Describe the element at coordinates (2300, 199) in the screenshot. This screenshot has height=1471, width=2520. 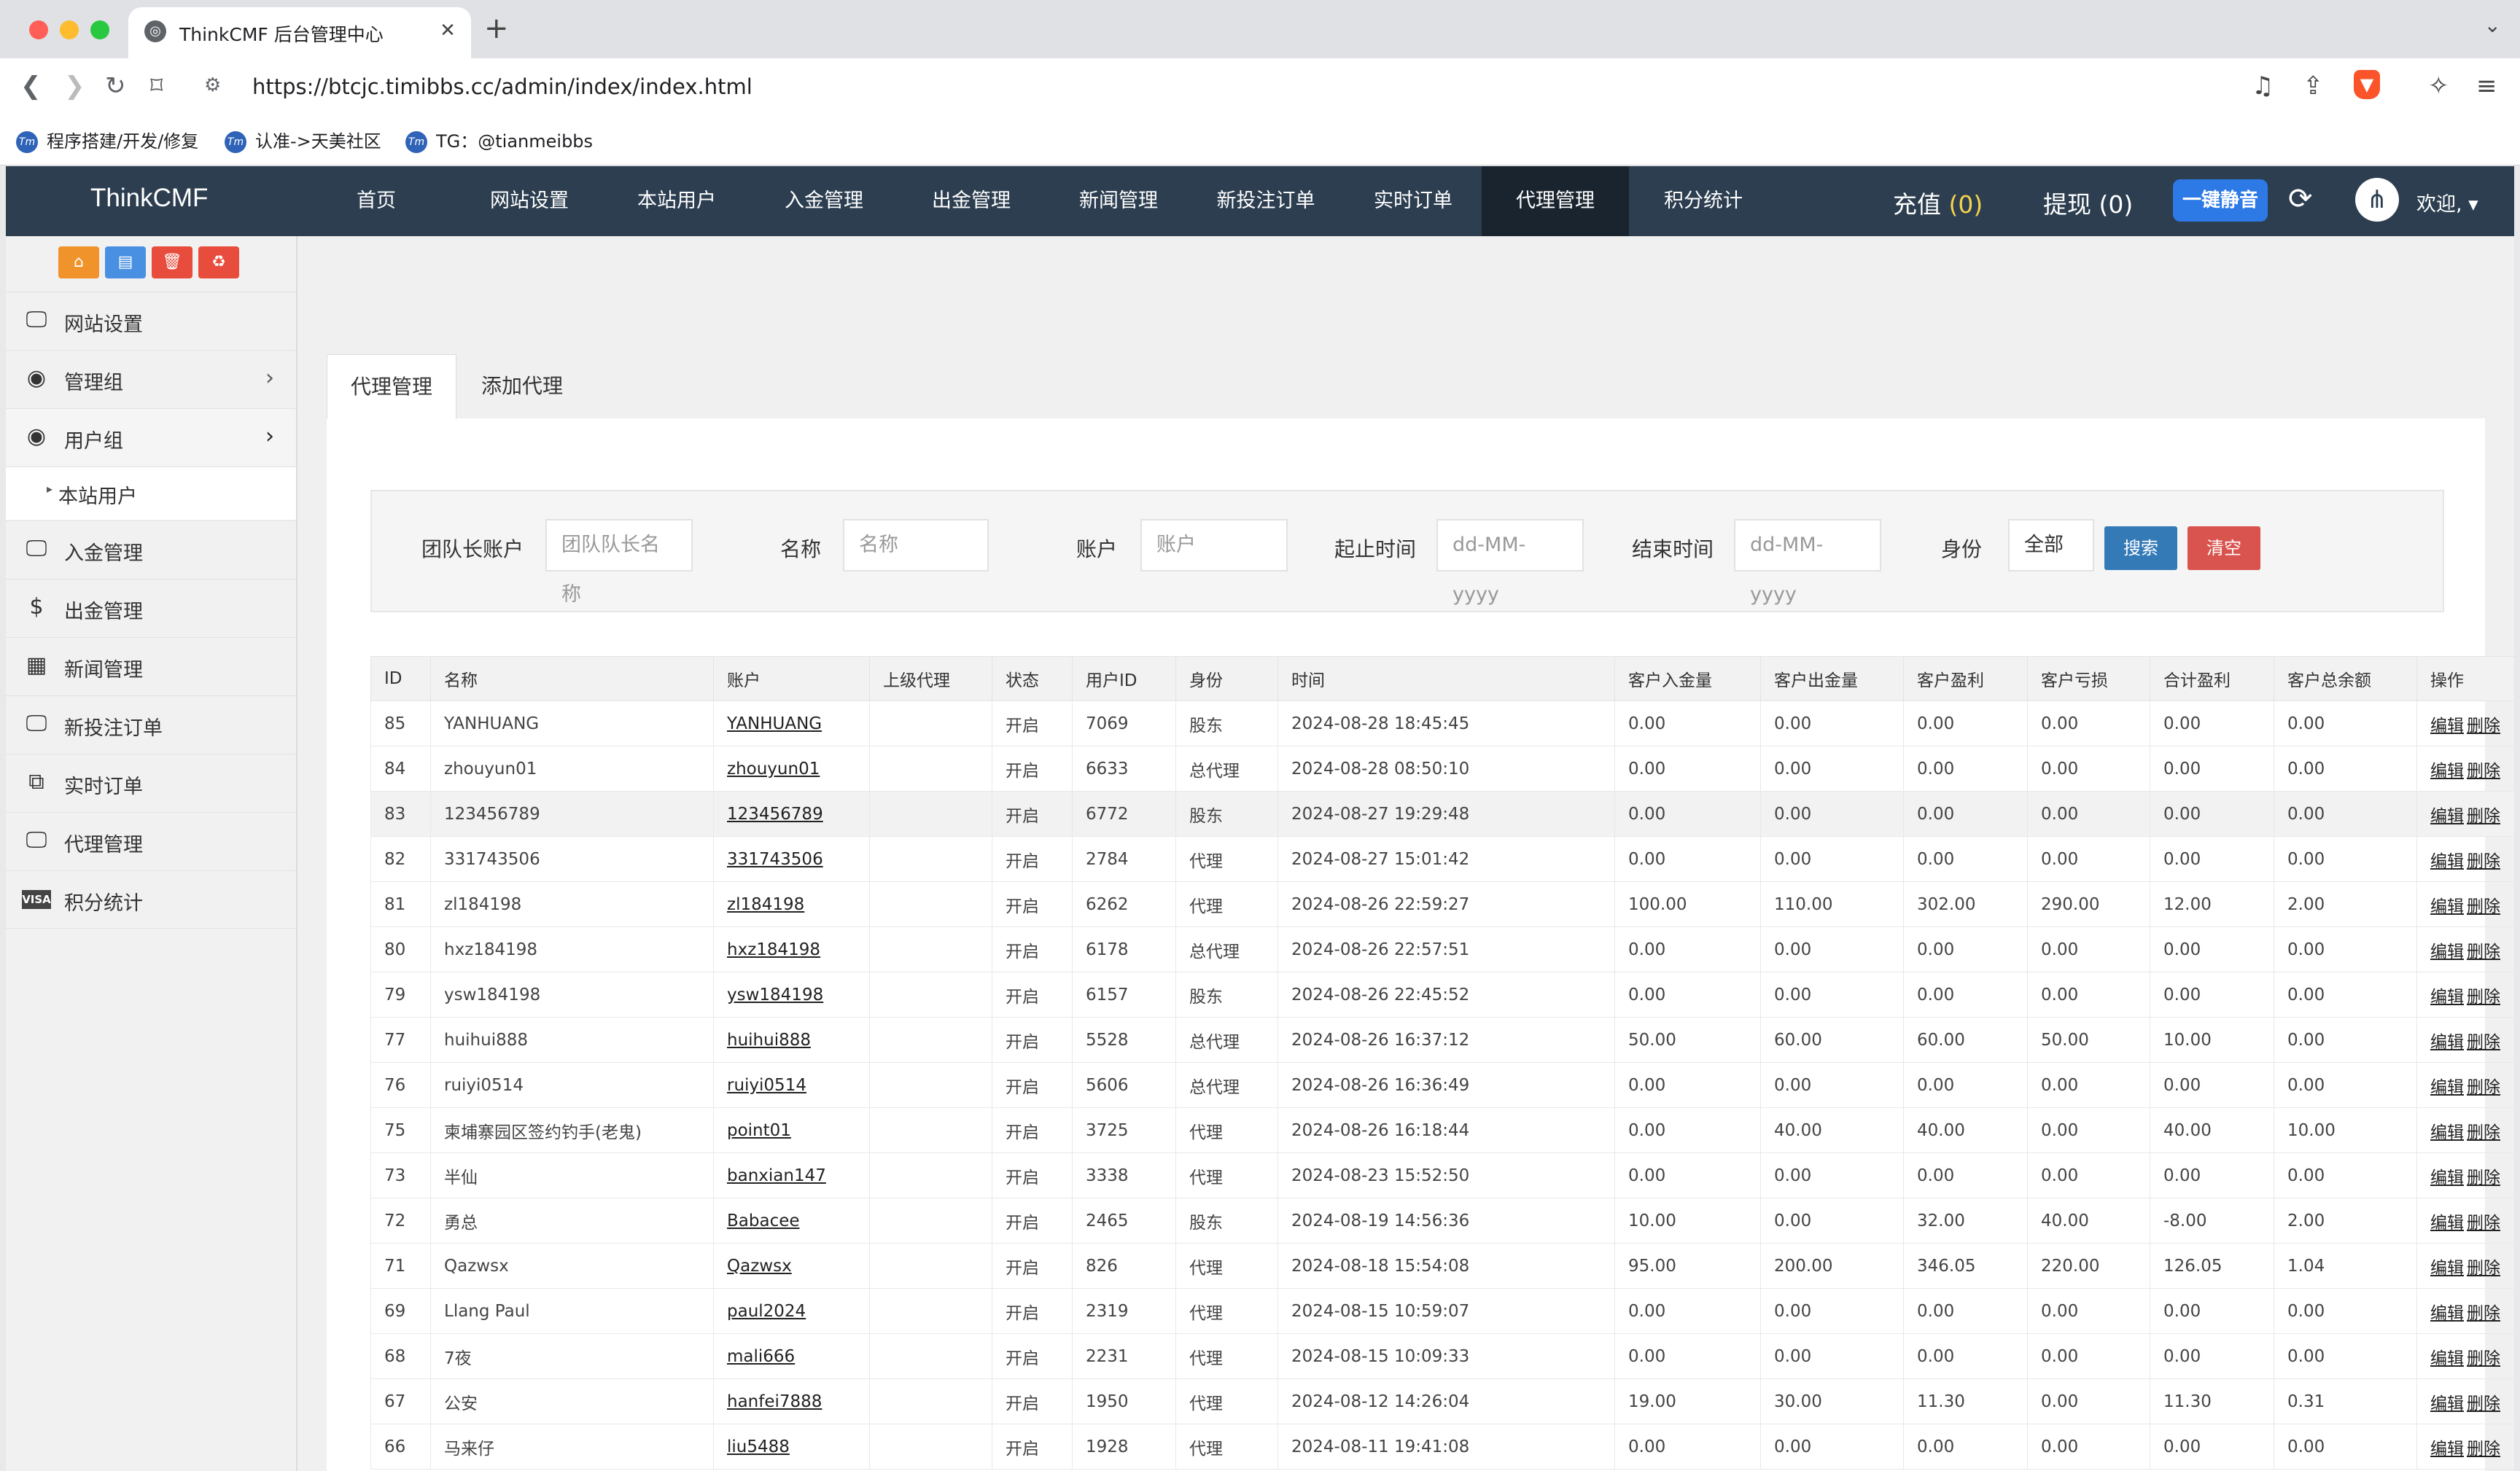
I see `refresh-icon: ⟳` at that location.